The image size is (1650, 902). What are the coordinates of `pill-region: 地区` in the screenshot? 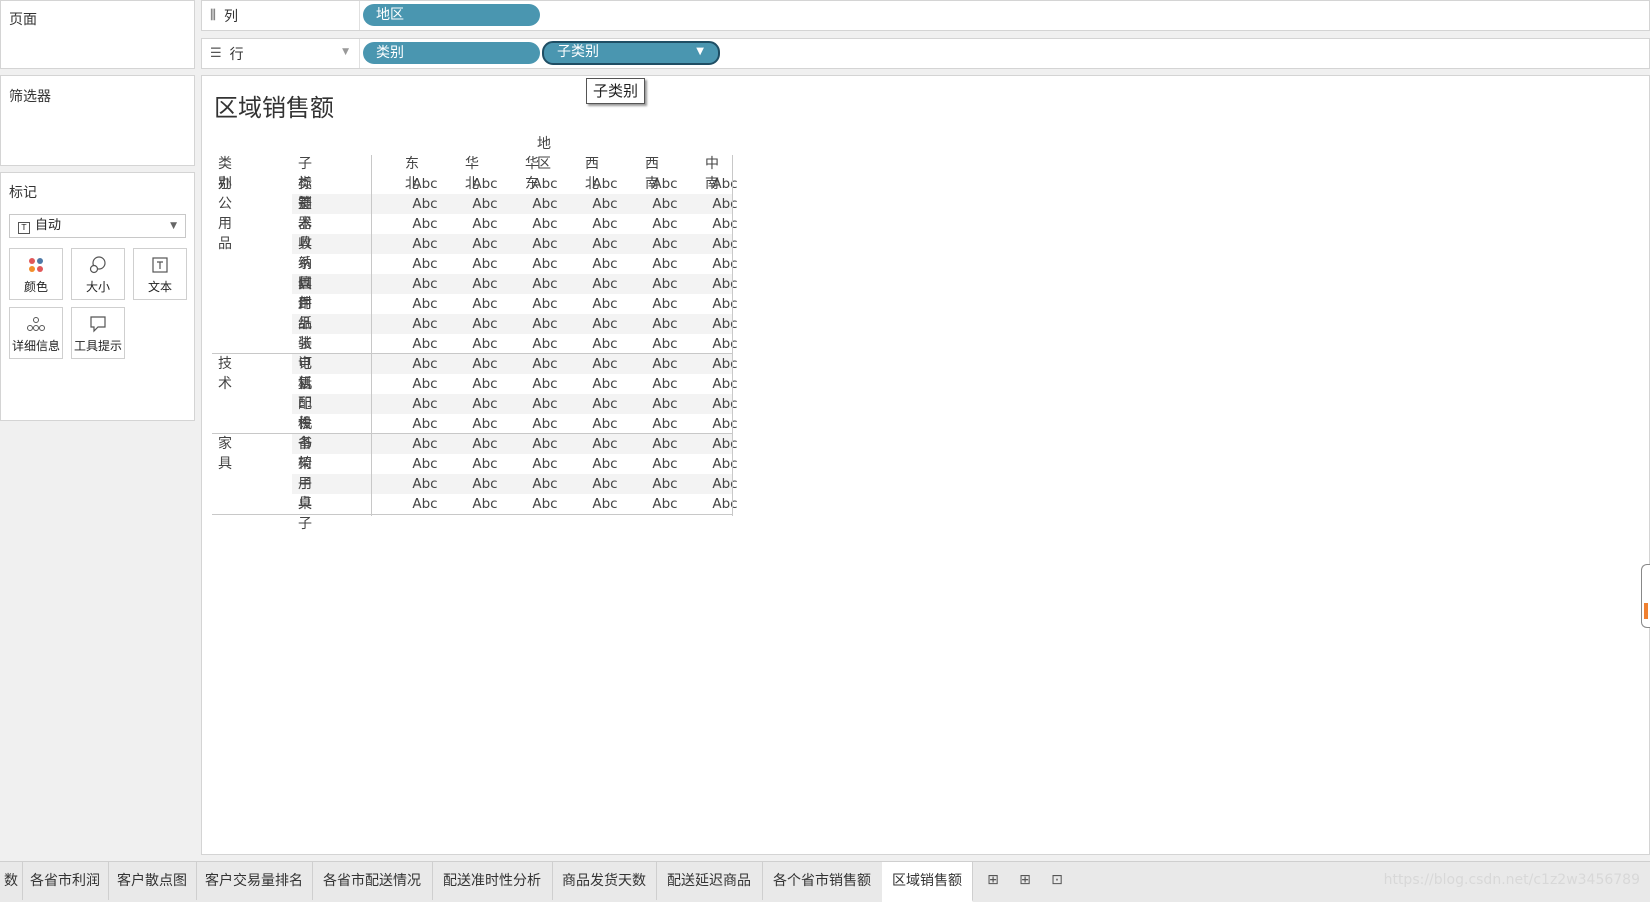 It's located at (451, 15).